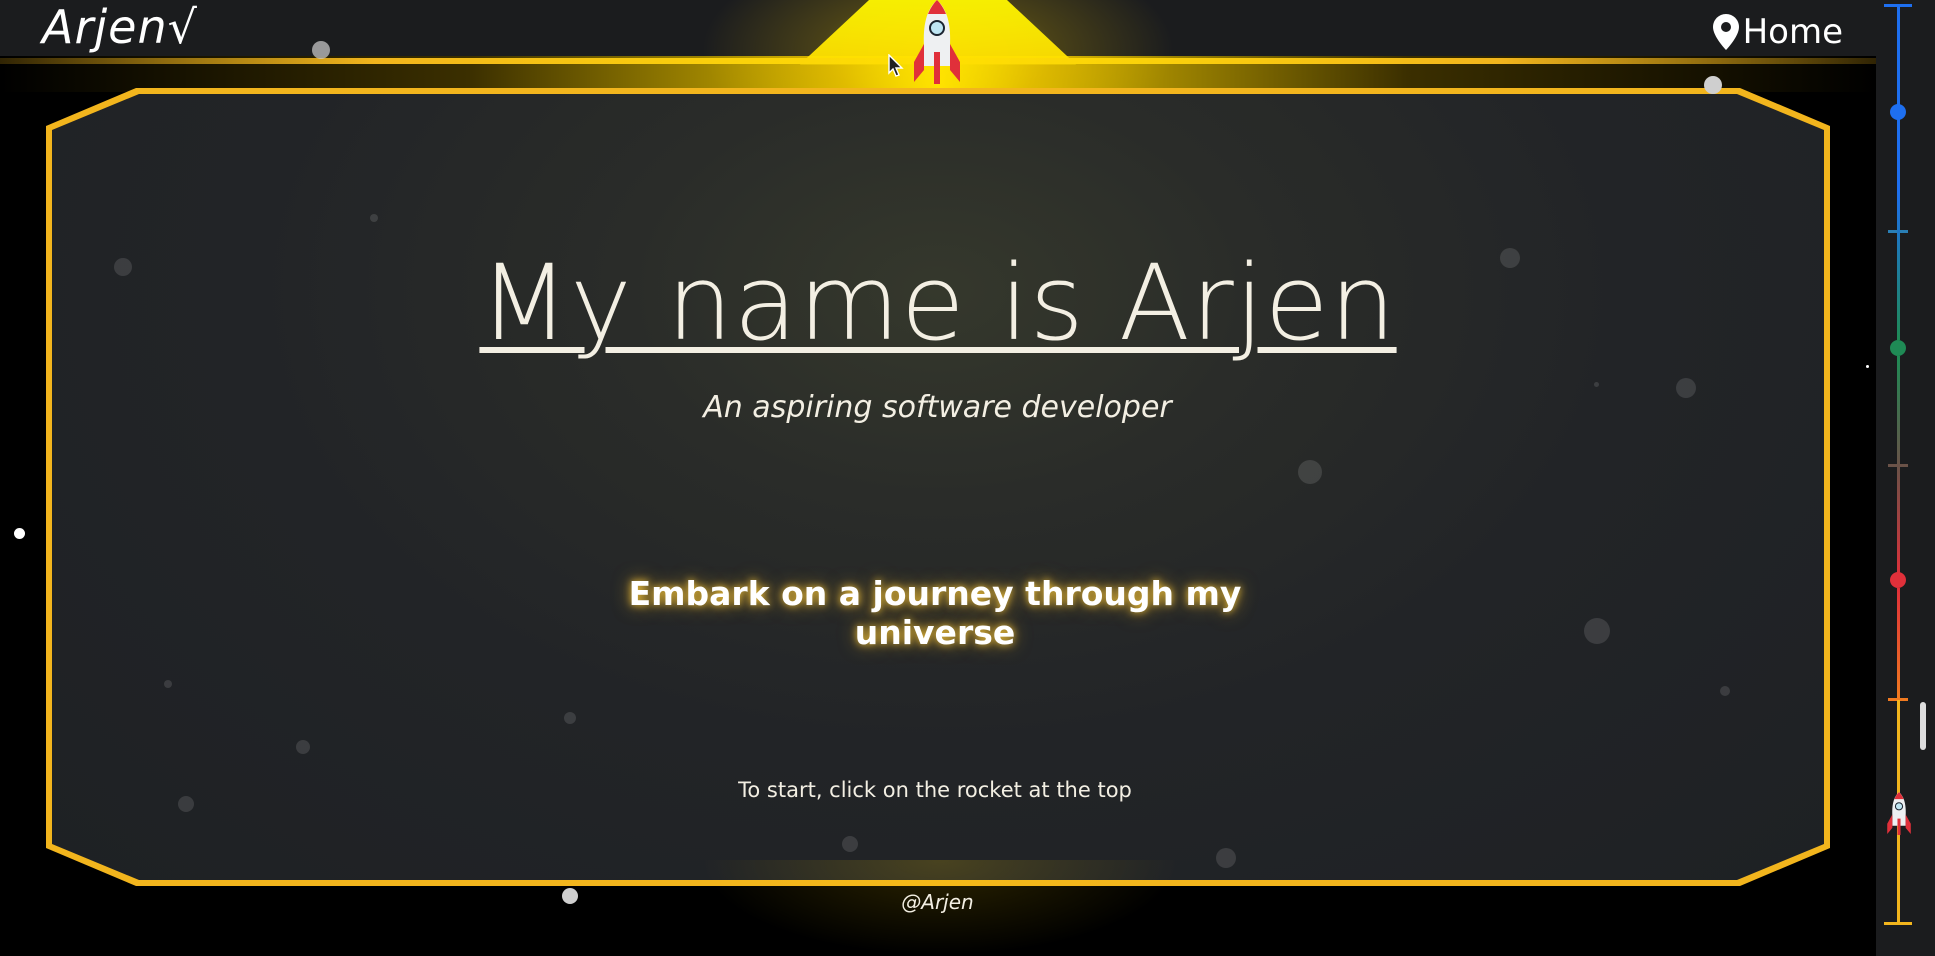  Describe the element at coordinates (938, 303) in the screenshot. I see `page-title: My name is Arjen` at that location.